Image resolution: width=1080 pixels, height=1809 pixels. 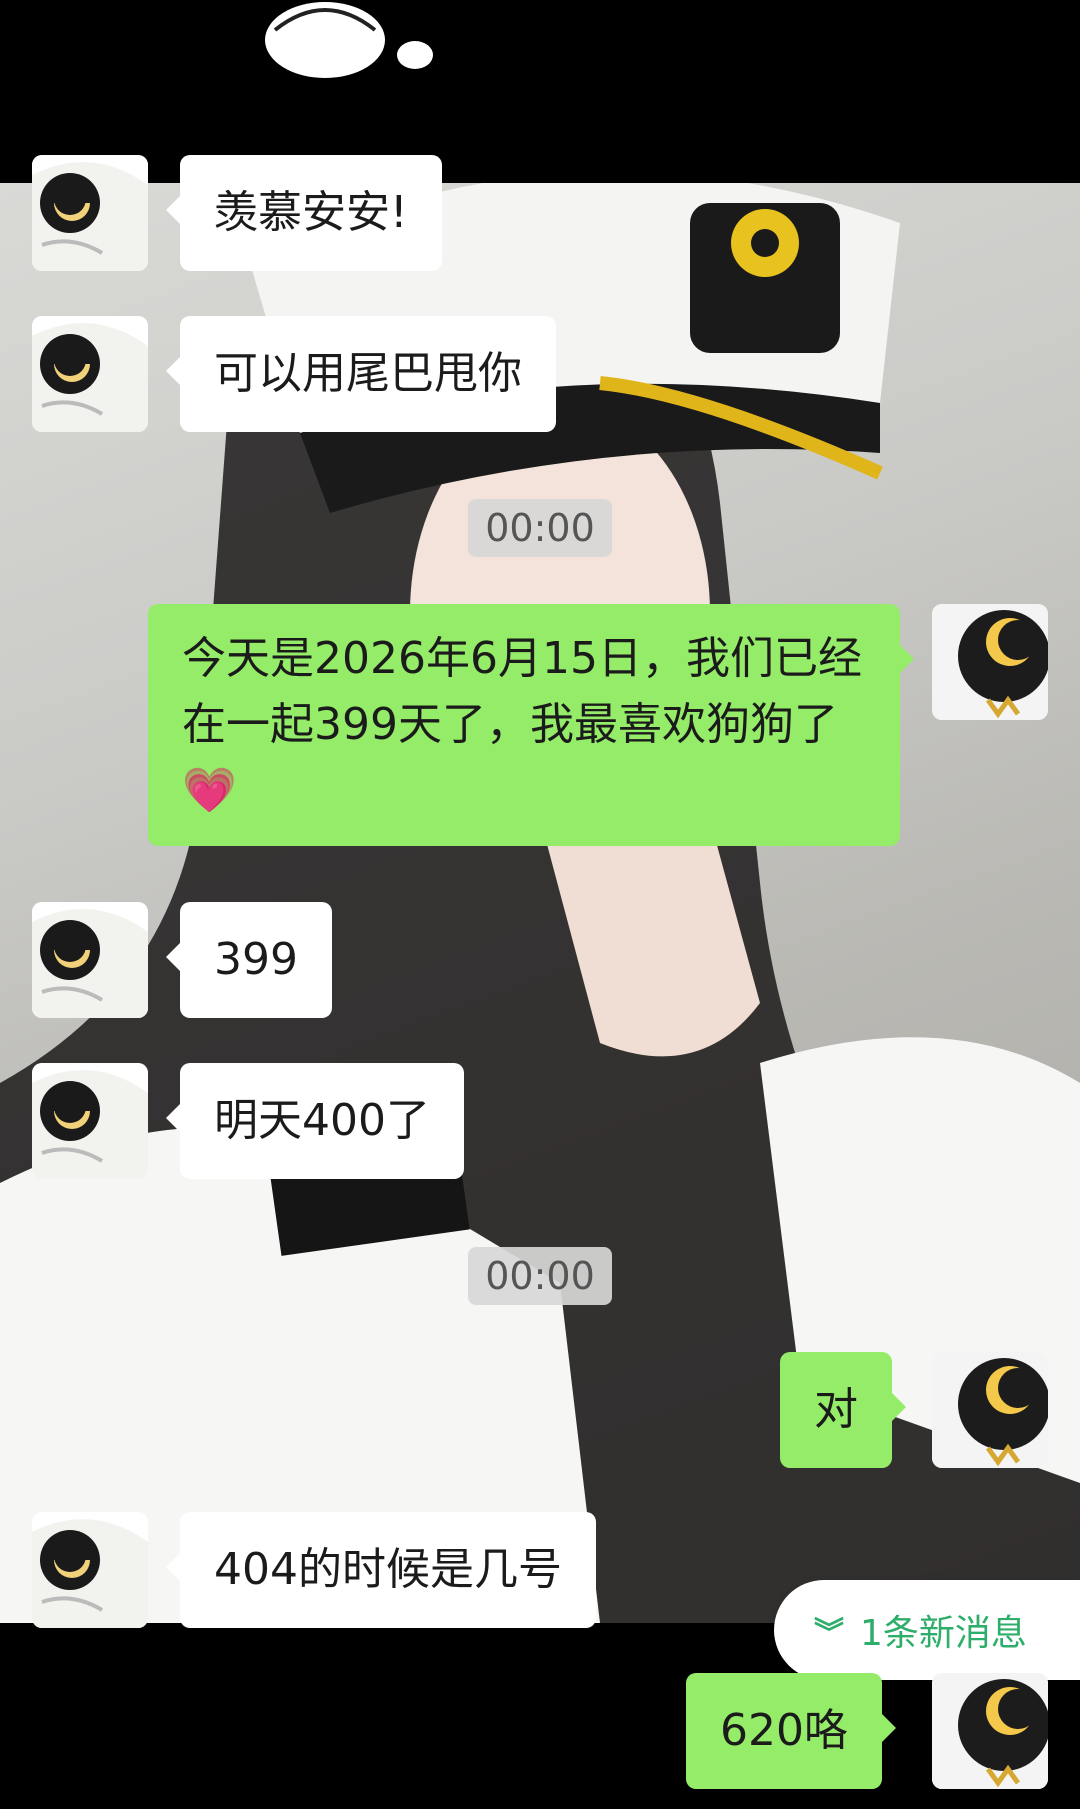 What do you see at coordinates (256, 959) in the screenshot?
I see `message-text: 399` at bounding box center [256, 959].